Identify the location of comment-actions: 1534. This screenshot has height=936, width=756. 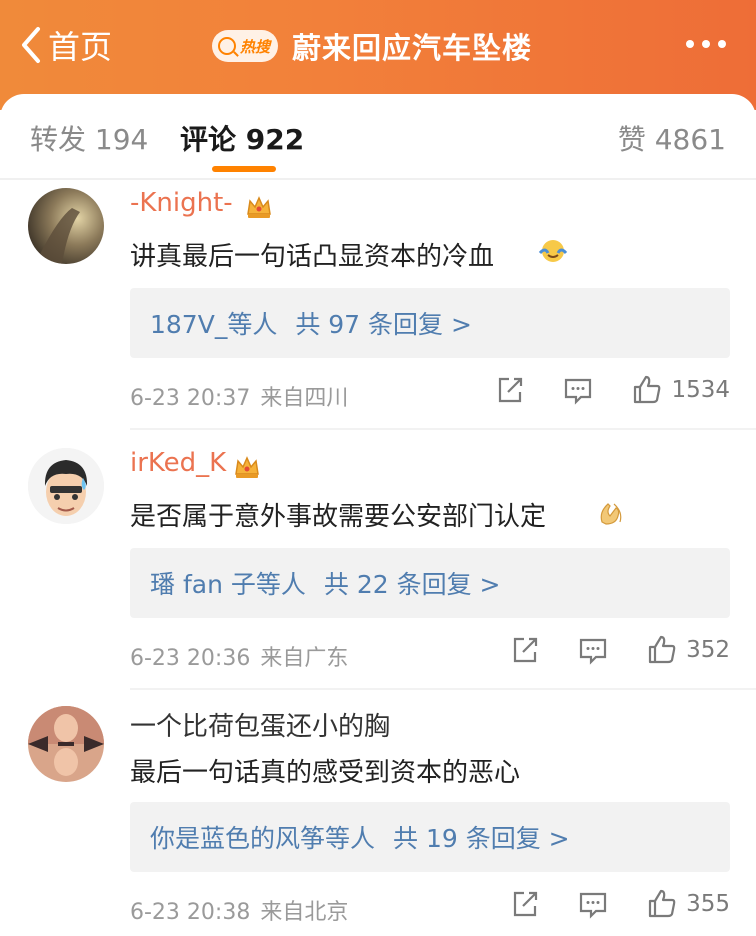
(612, 390).